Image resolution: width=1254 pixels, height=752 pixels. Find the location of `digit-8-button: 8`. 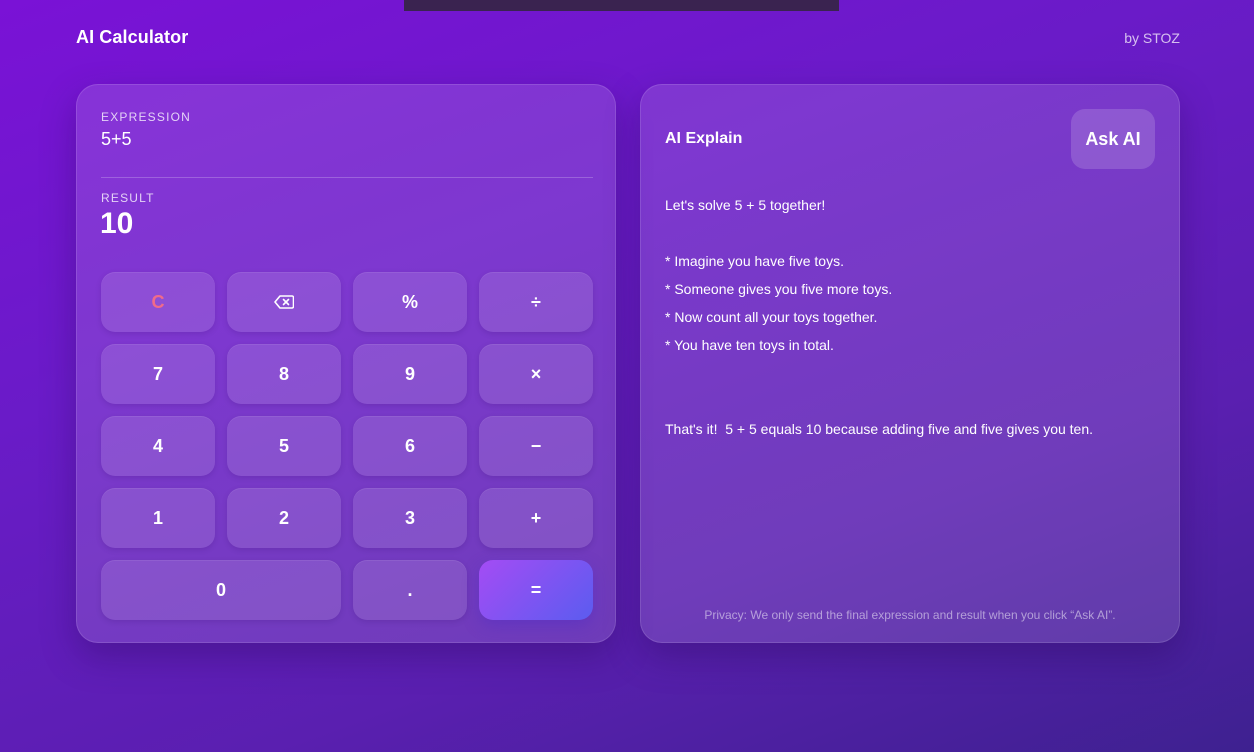

digit-8-button: 8 is located at coordinates (284, 374).